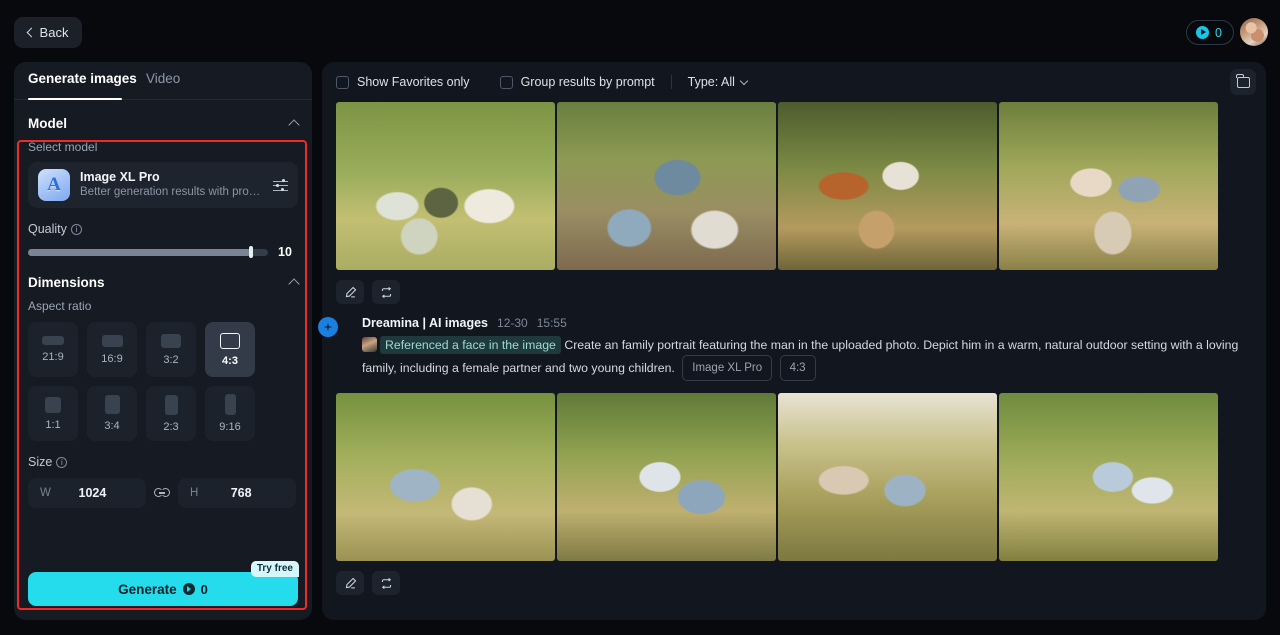 This screenshot has width=1280, height=635. Describe the element at coordinates (1254, 32) in the screenshot. I see `avatar` at that location.